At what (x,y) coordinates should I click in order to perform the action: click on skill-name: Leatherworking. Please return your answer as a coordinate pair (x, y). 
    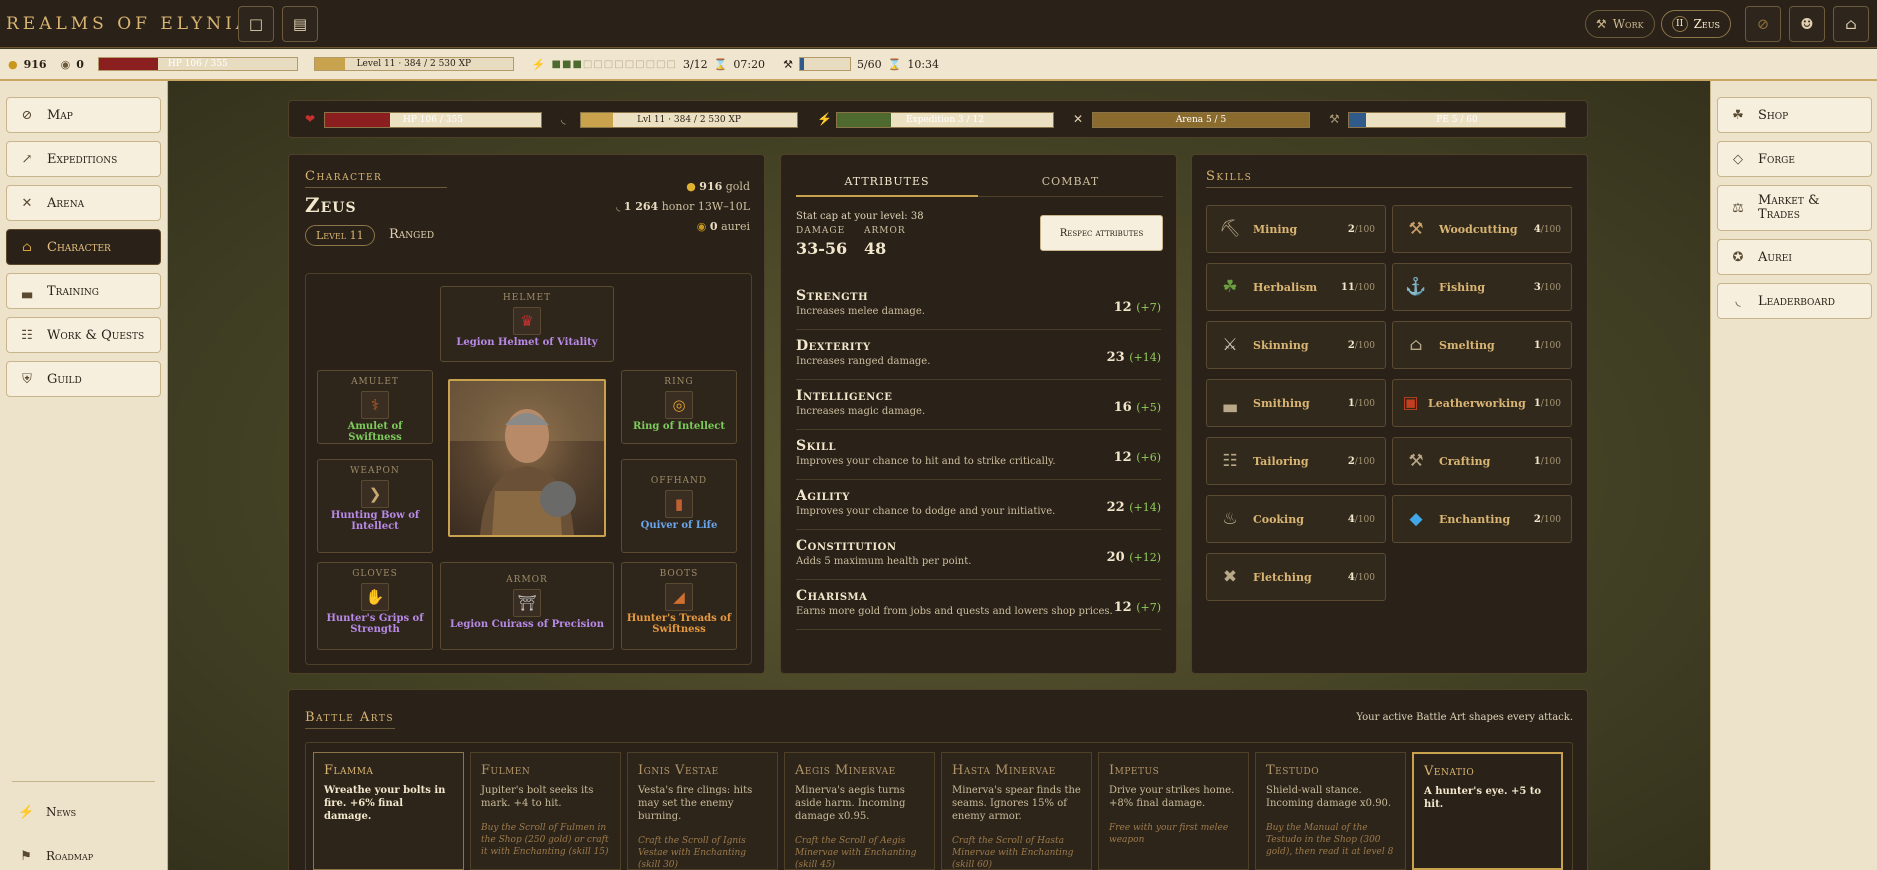
    Looking at the image, I should click on (1476, 403).